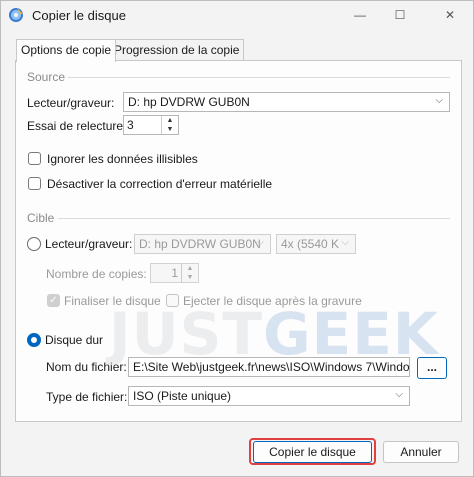 This screenshot has width=474, height=477. Describe the element at coordinates (259, 77) in the screenshot. I see `source-separator` at that location.